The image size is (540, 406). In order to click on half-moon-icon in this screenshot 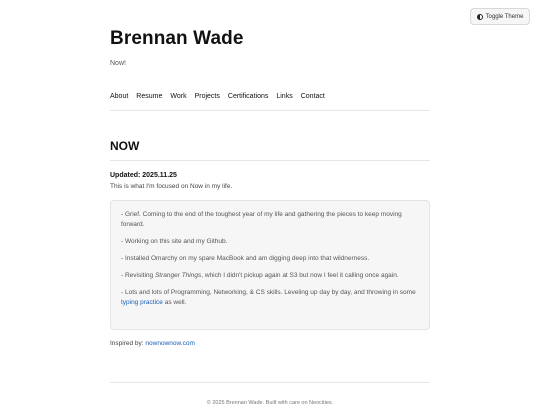, I will do `click(479, 16)`.